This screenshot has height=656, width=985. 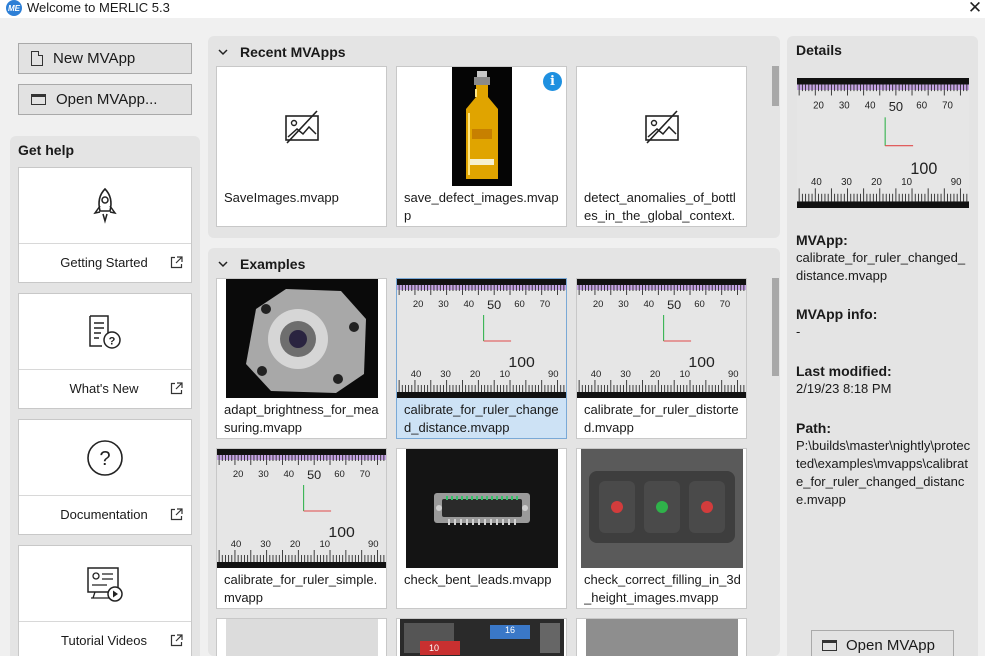 I want to click on document-question-icon: ?, so click(x=105, y=331).